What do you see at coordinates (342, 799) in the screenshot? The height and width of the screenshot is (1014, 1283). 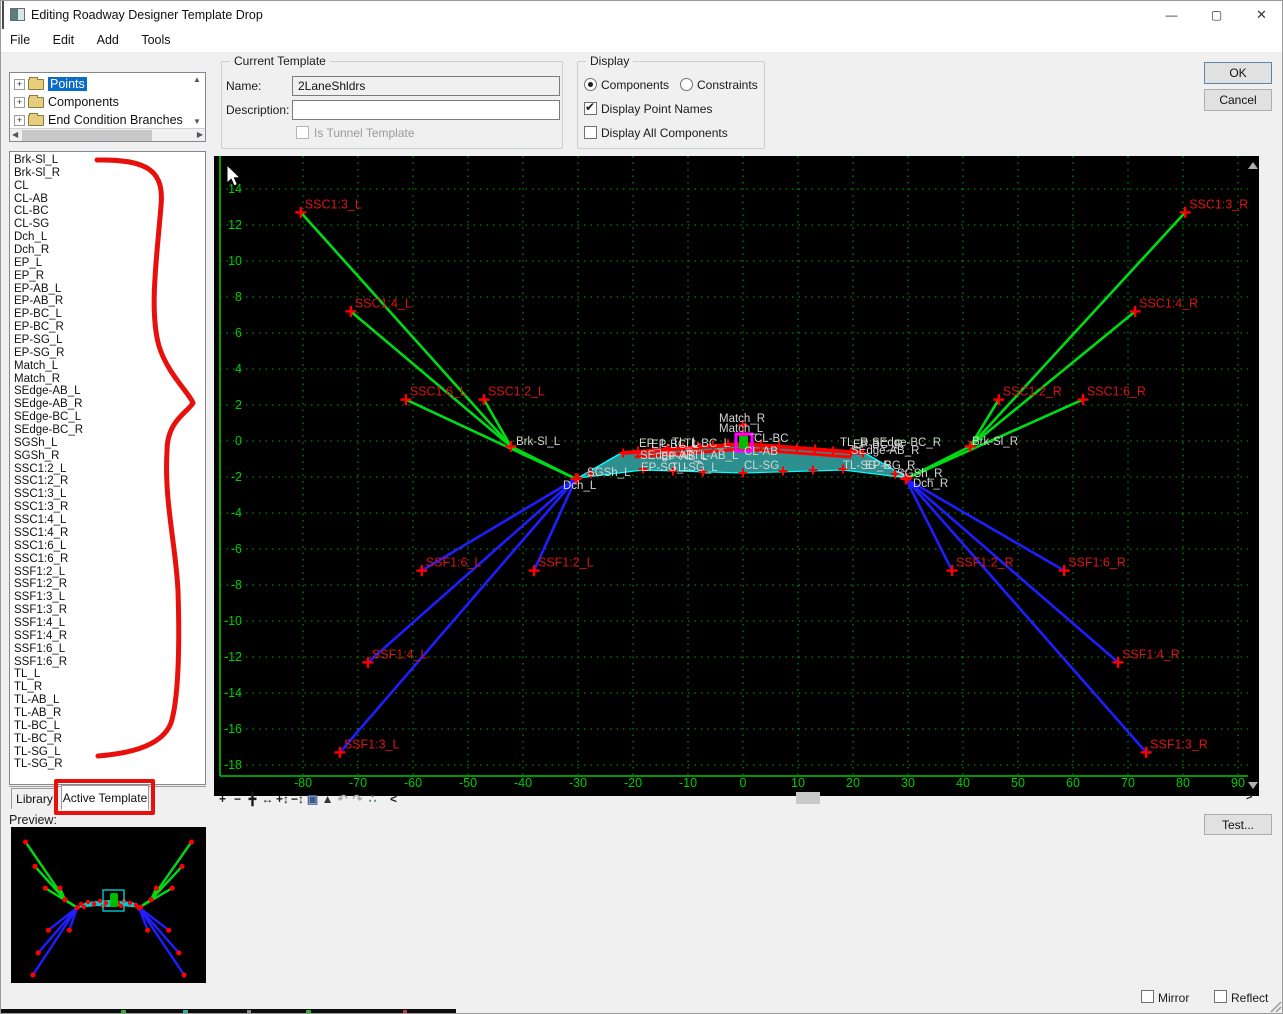 I see `undo-icon: ↶` at bounding box center [342, 799].